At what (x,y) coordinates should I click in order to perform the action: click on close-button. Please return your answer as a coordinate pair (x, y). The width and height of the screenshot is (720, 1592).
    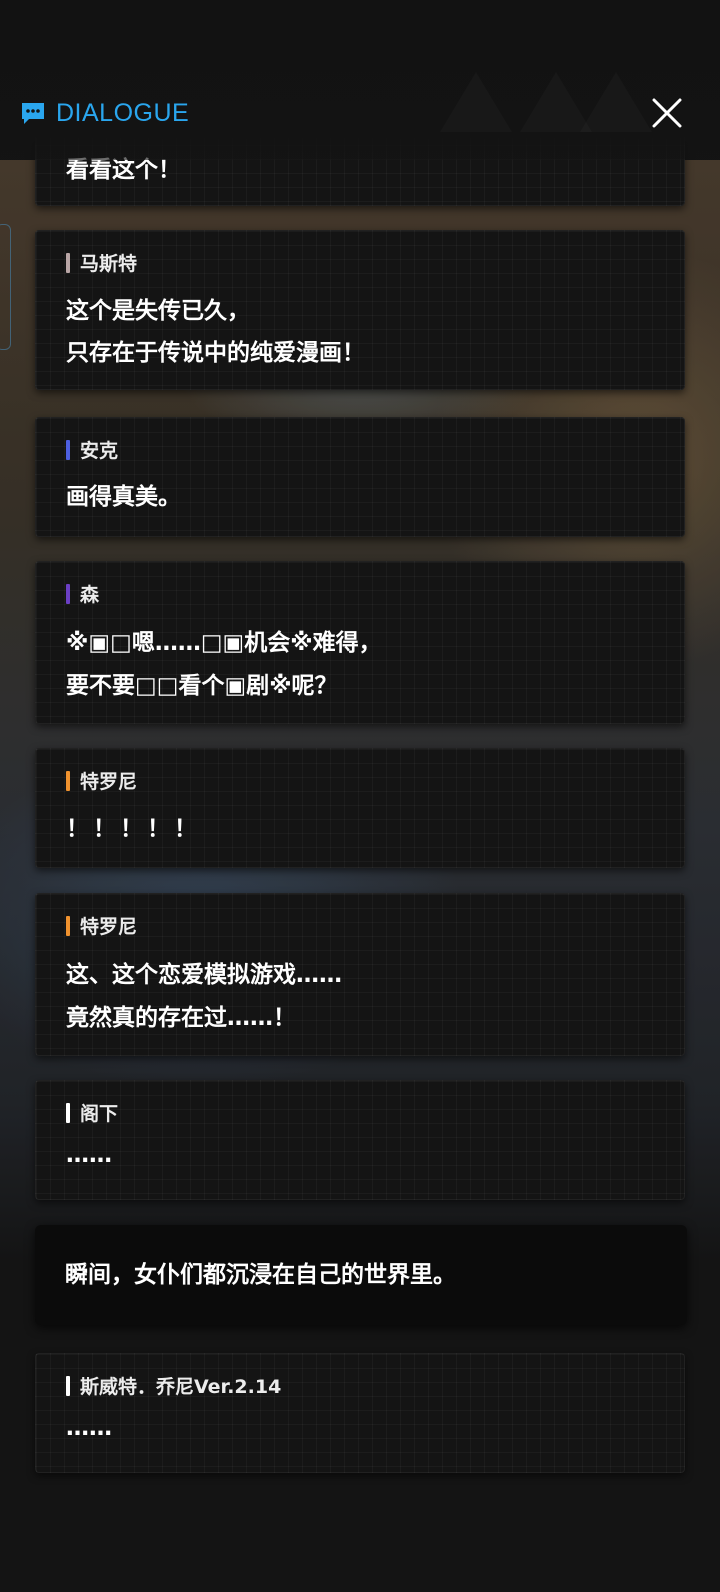
    Looking at the image, I should click on (667, 113).